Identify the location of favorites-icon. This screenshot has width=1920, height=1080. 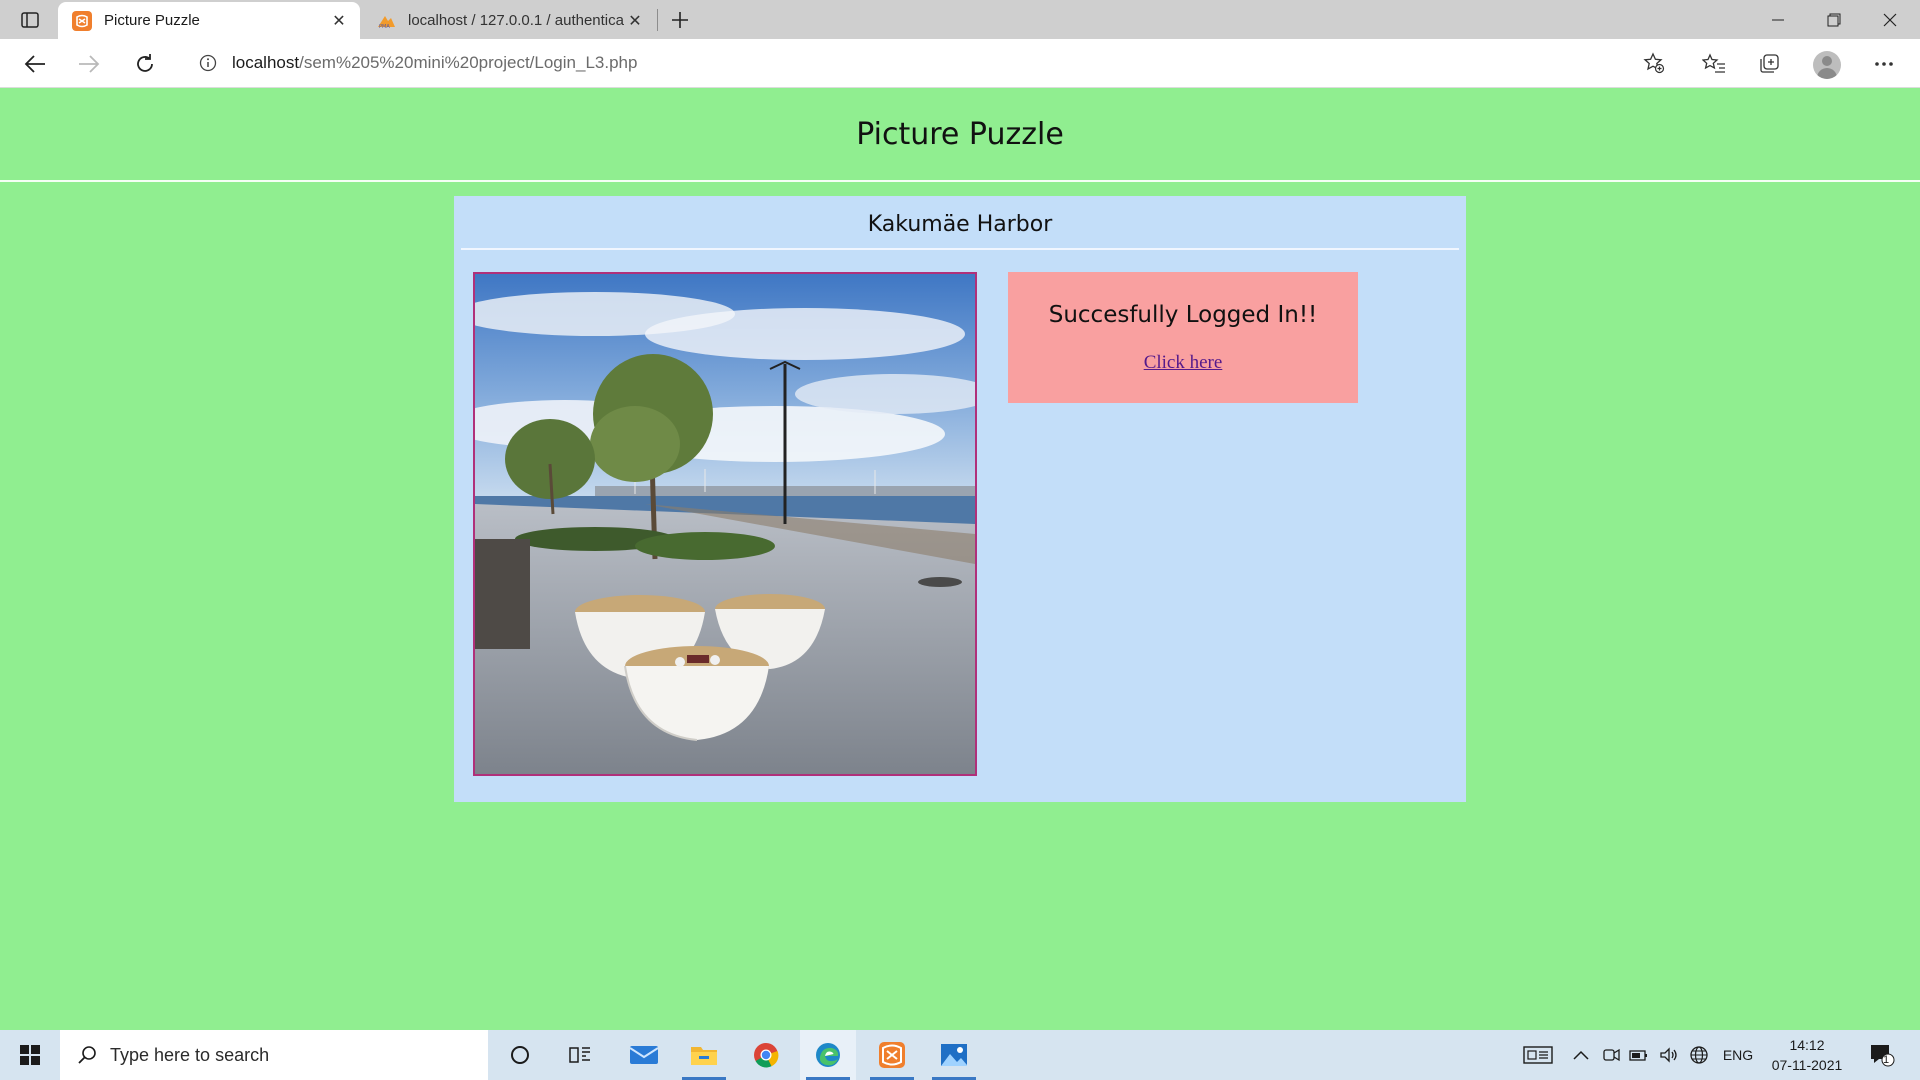
(1714, 64).